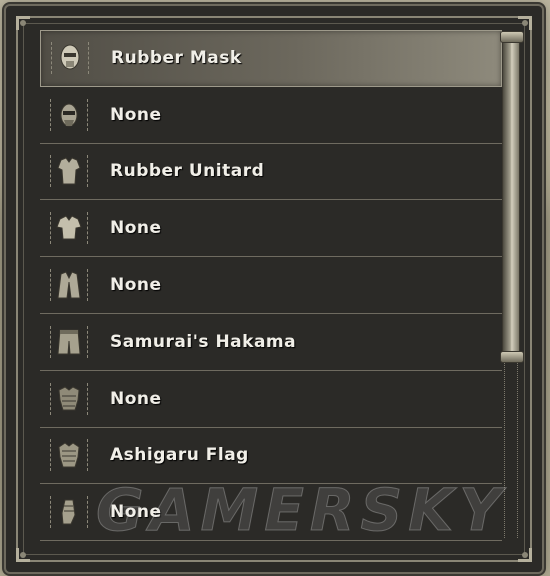  I want to click on scroll-thumb, so click(512, 197).